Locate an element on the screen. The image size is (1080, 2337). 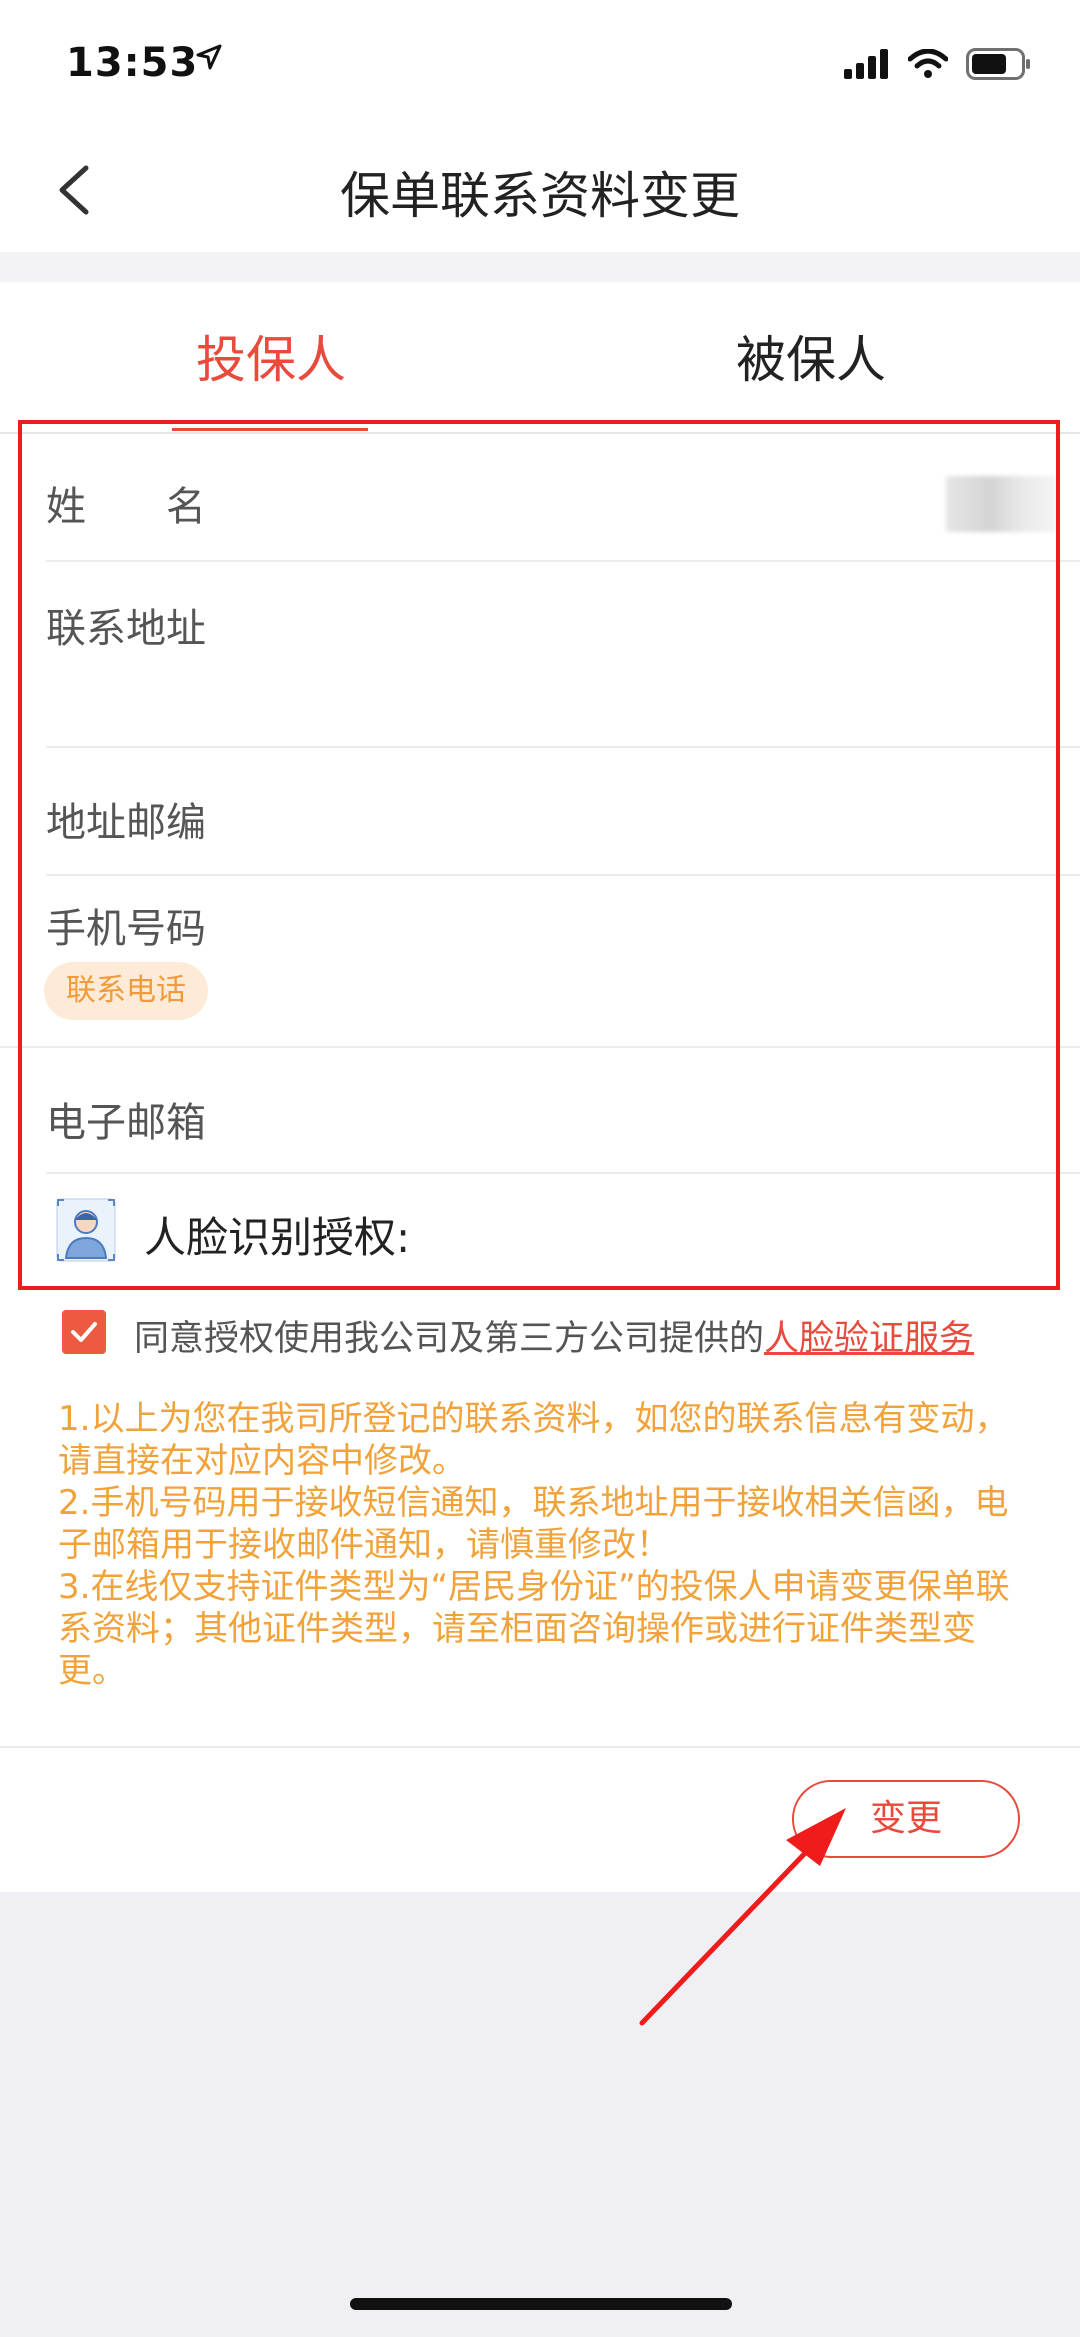
status-time: 13:53 is located at coordinates (132, 63).